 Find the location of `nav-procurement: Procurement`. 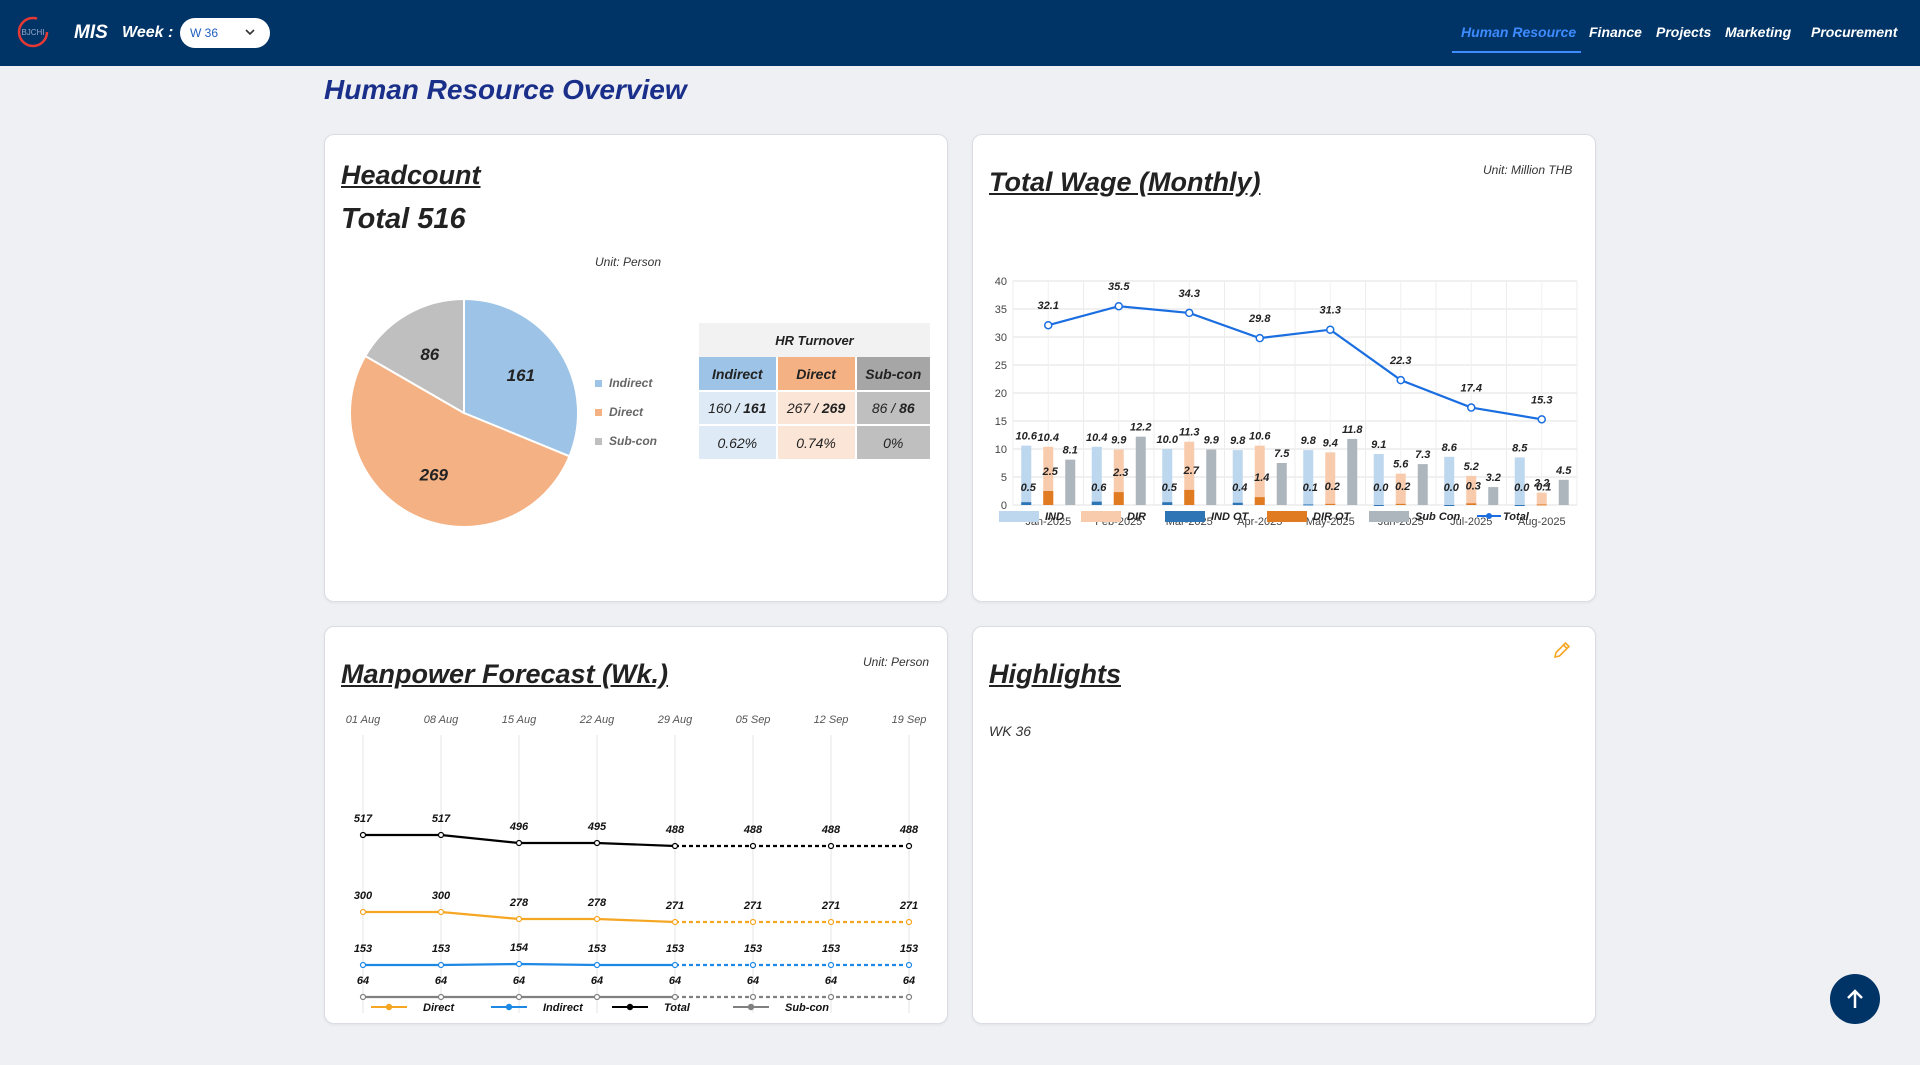

nav-procurement: Procurement is located at coordinates (1854, 32).